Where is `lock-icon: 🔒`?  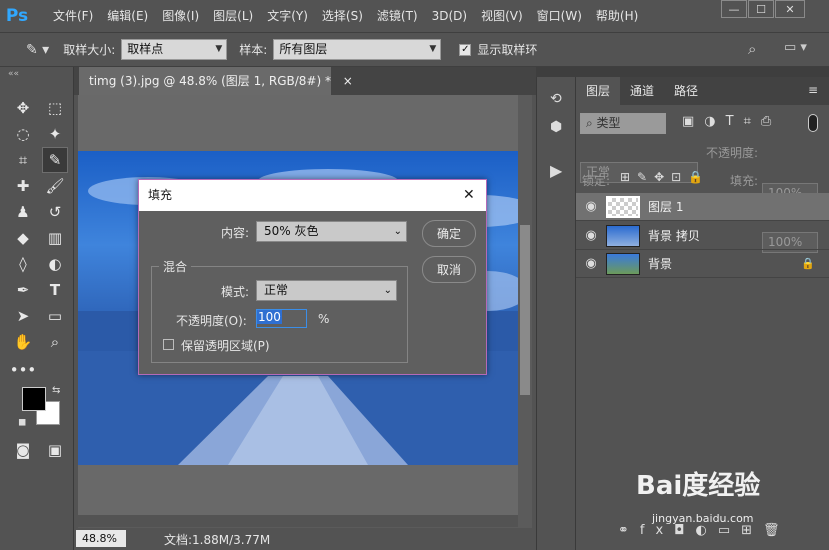
lock-icon: 🔒 is located at coordinates (808, 263).